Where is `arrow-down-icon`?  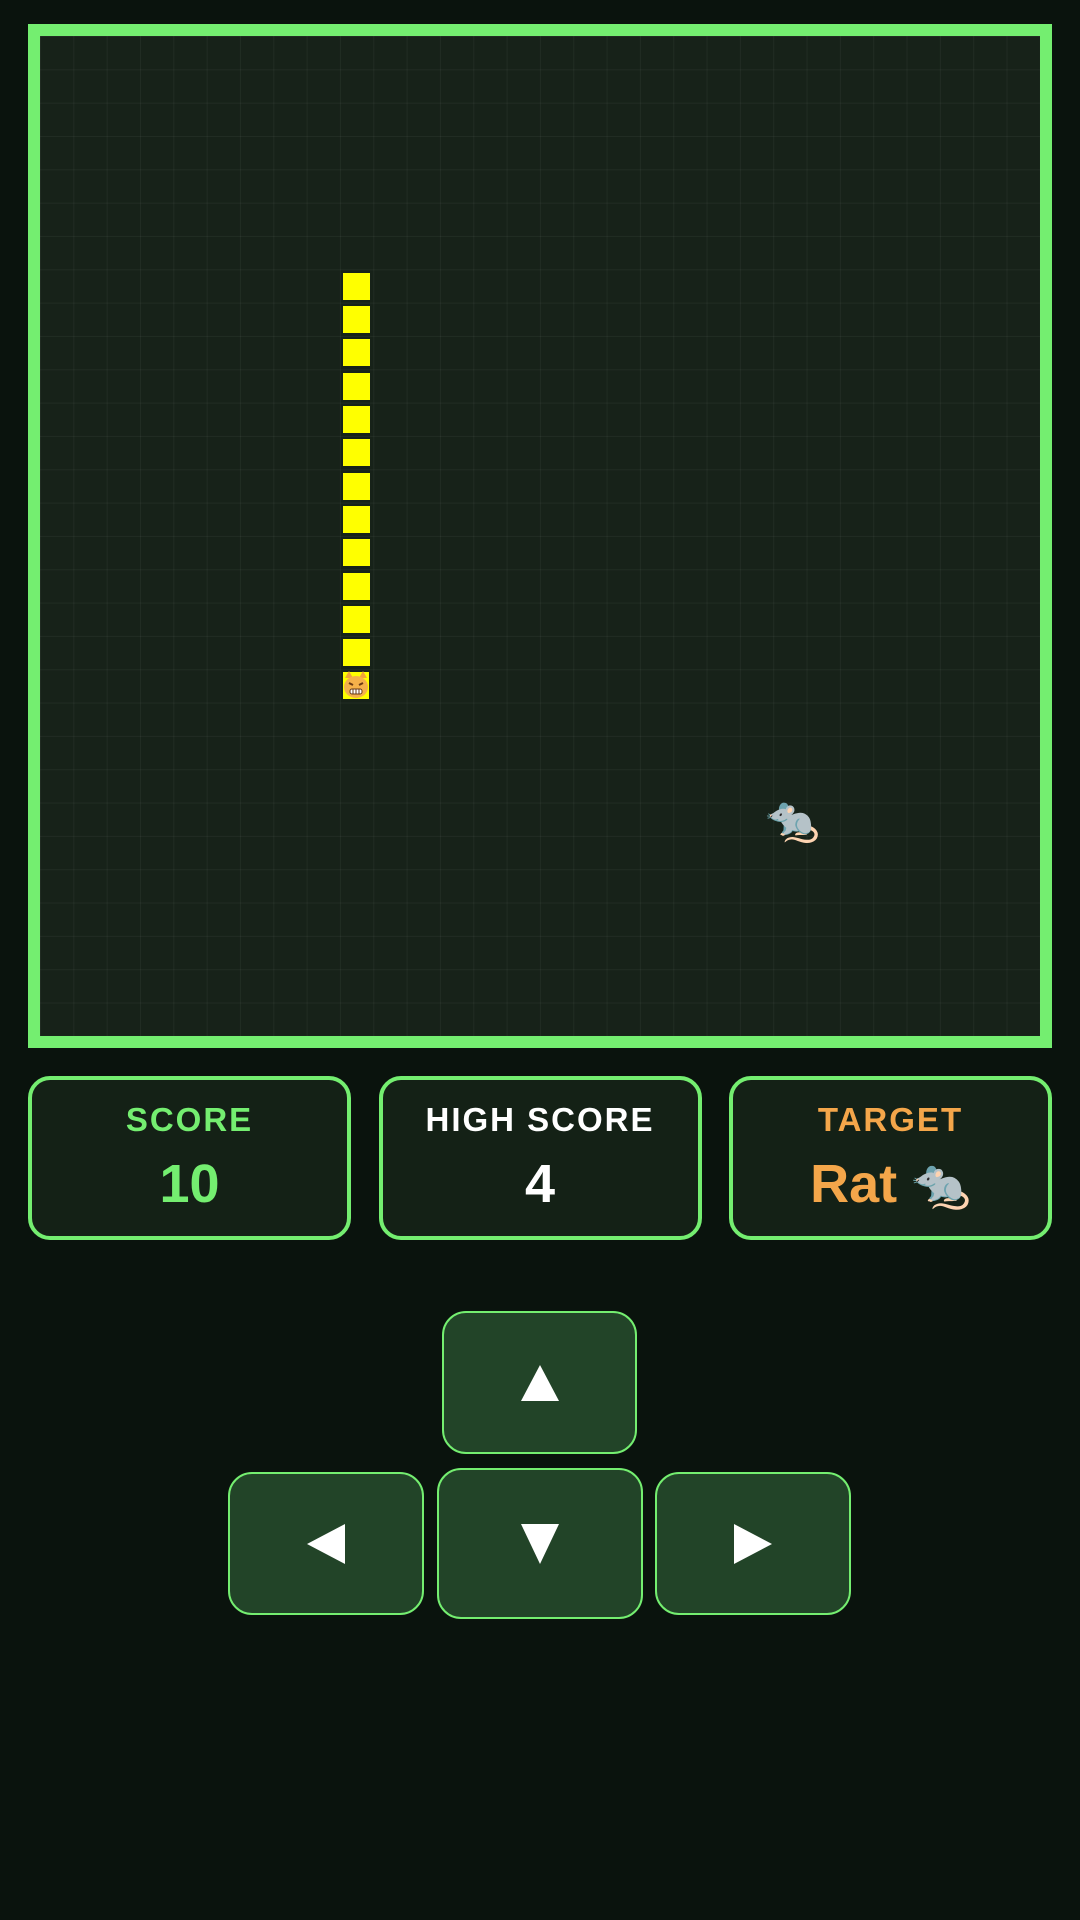 arrow-down-icon is located at coordinates (540, 1543).